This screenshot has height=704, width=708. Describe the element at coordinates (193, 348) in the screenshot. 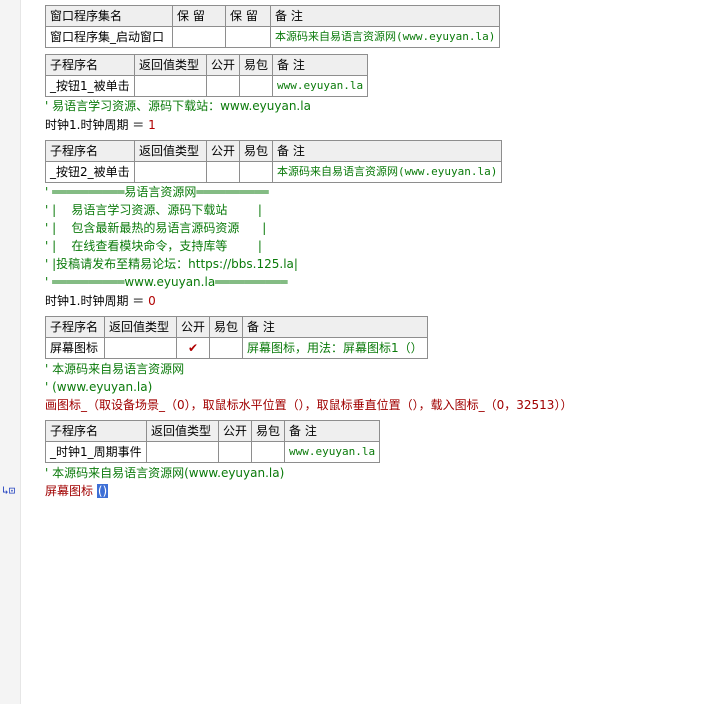

I see `public-checkmark-icon: ✔` at that location.